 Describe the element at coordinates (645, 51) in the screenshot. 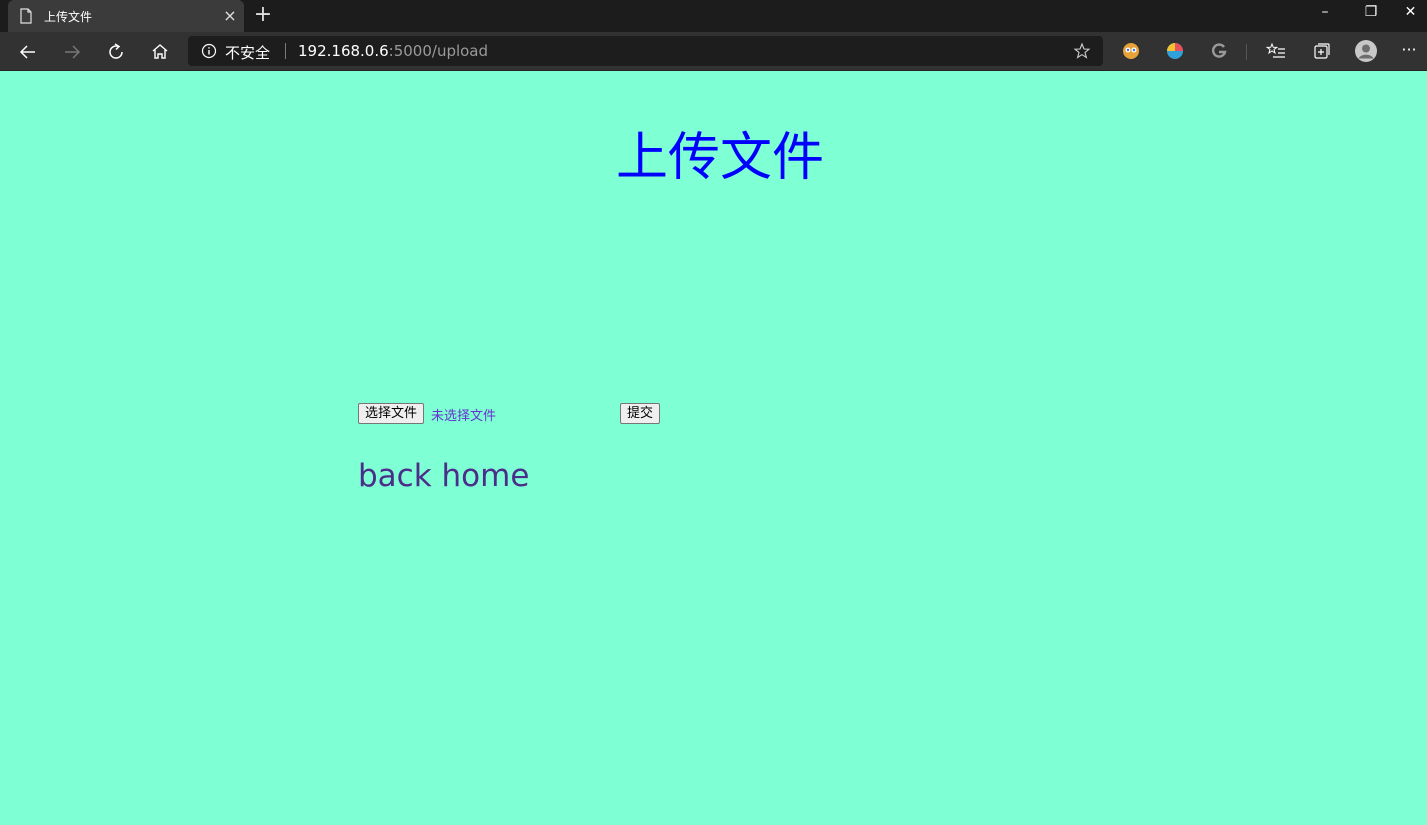

I see `address-bar: 不安全 192.168.0.6:5000/upload` at that location.